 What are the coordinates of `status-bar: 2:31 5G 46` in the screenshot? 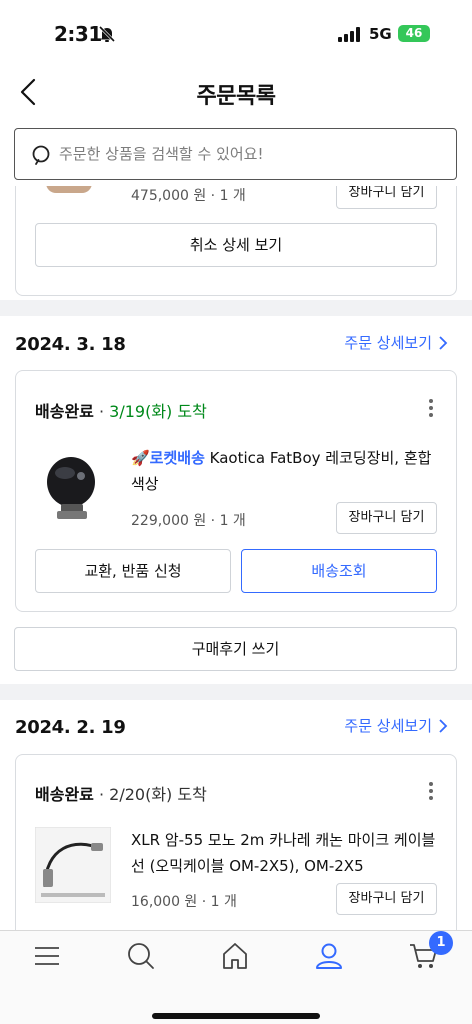 It's located at (236, 31).